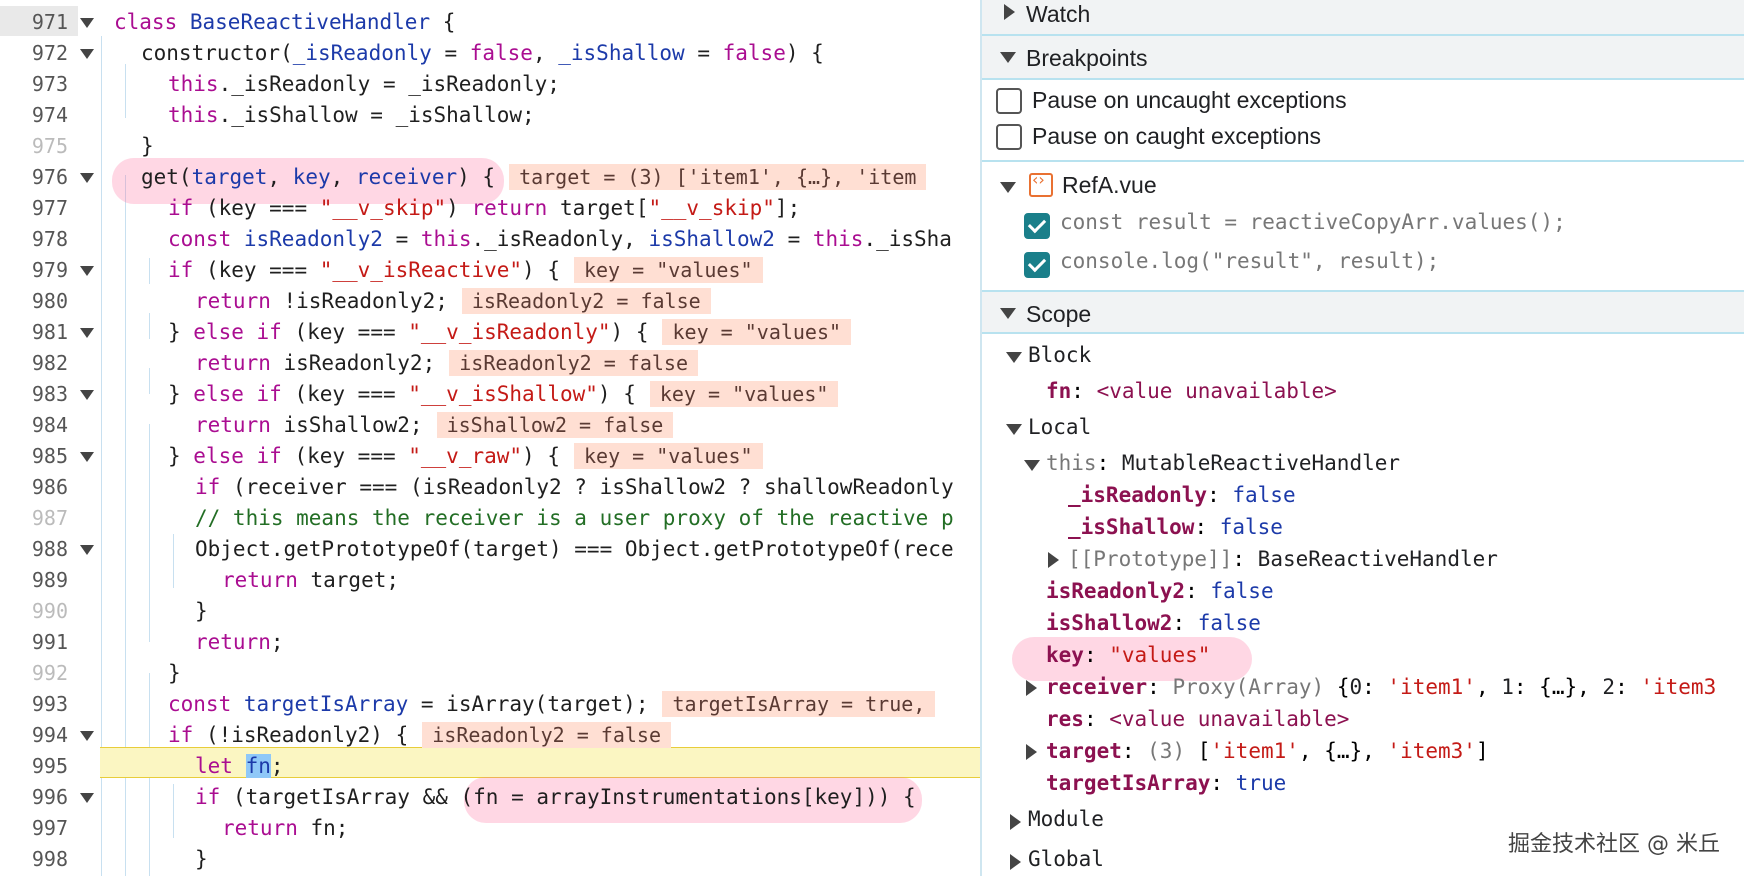  I want to click on pause-caught-checkbox, so click(1009, 137).